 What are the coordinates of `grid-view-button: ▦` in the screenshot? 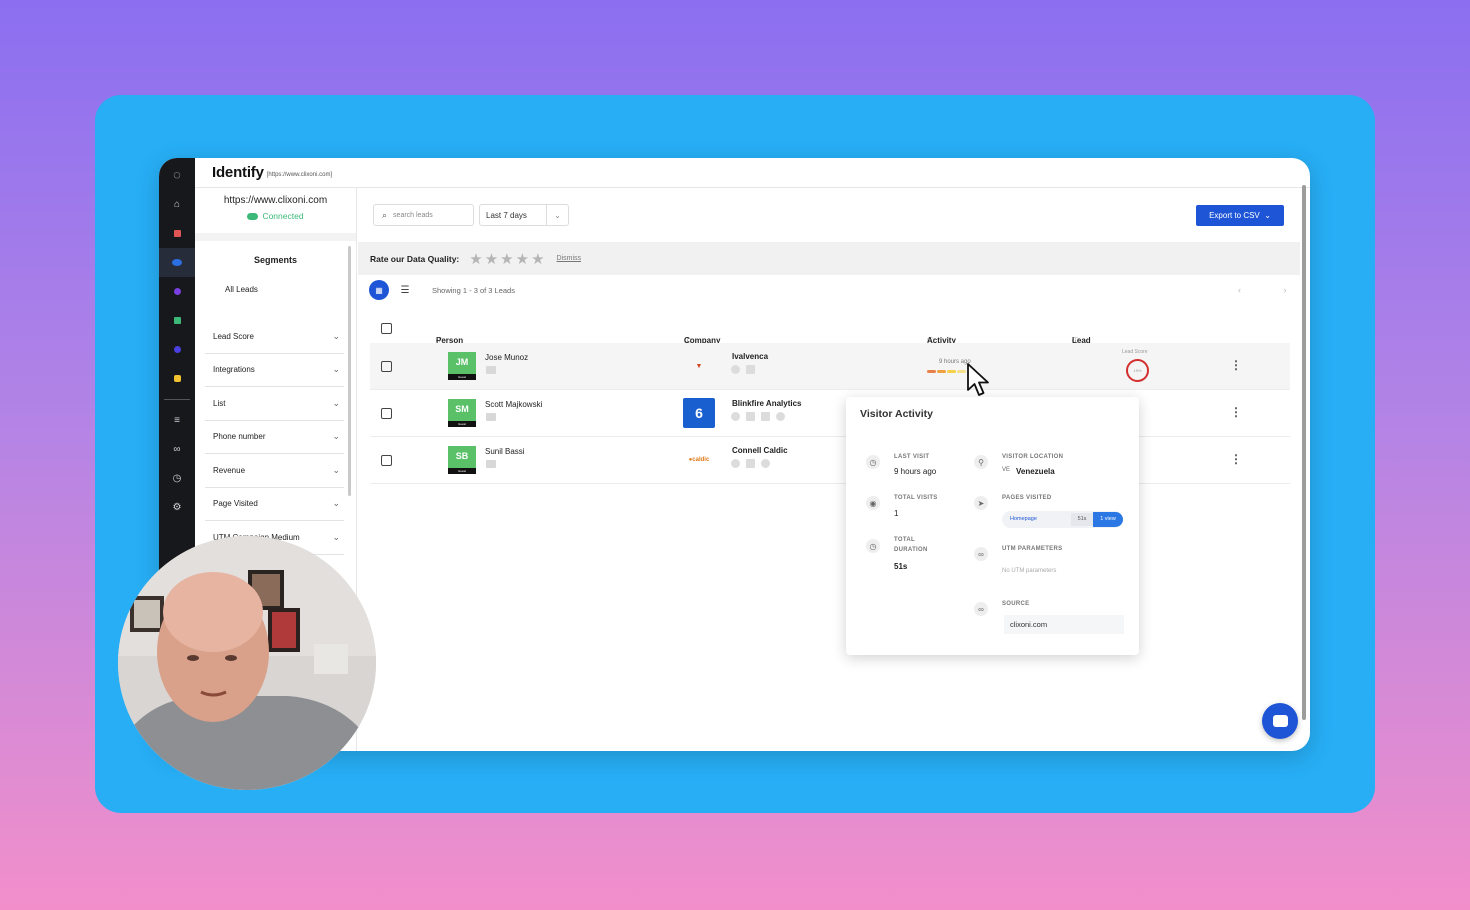 It's located at (379, 290).